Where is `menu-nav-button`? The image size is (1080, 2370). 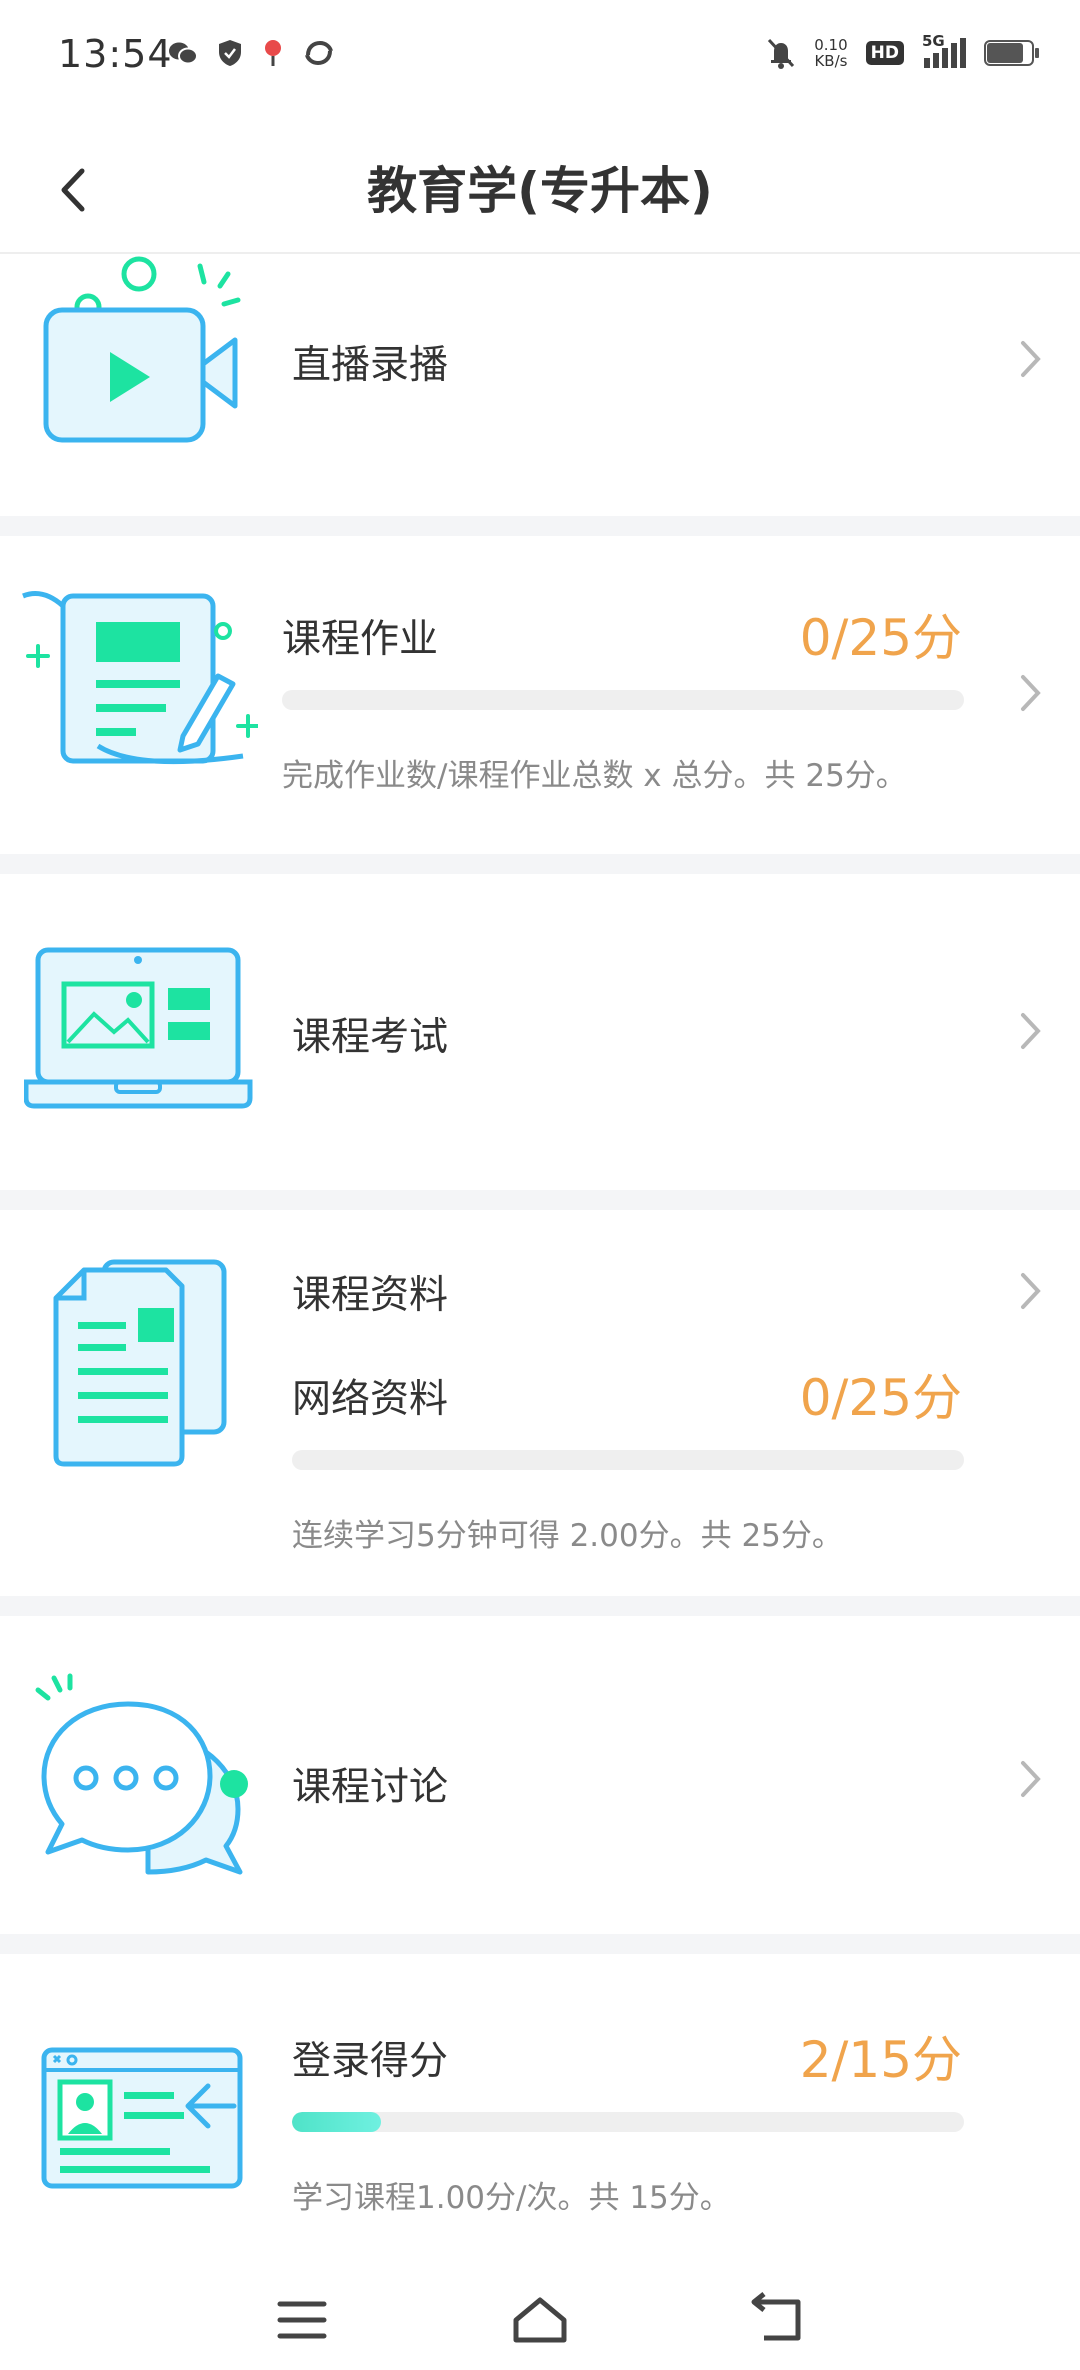 menu-nav-button is located at coordinates (302, 2320).